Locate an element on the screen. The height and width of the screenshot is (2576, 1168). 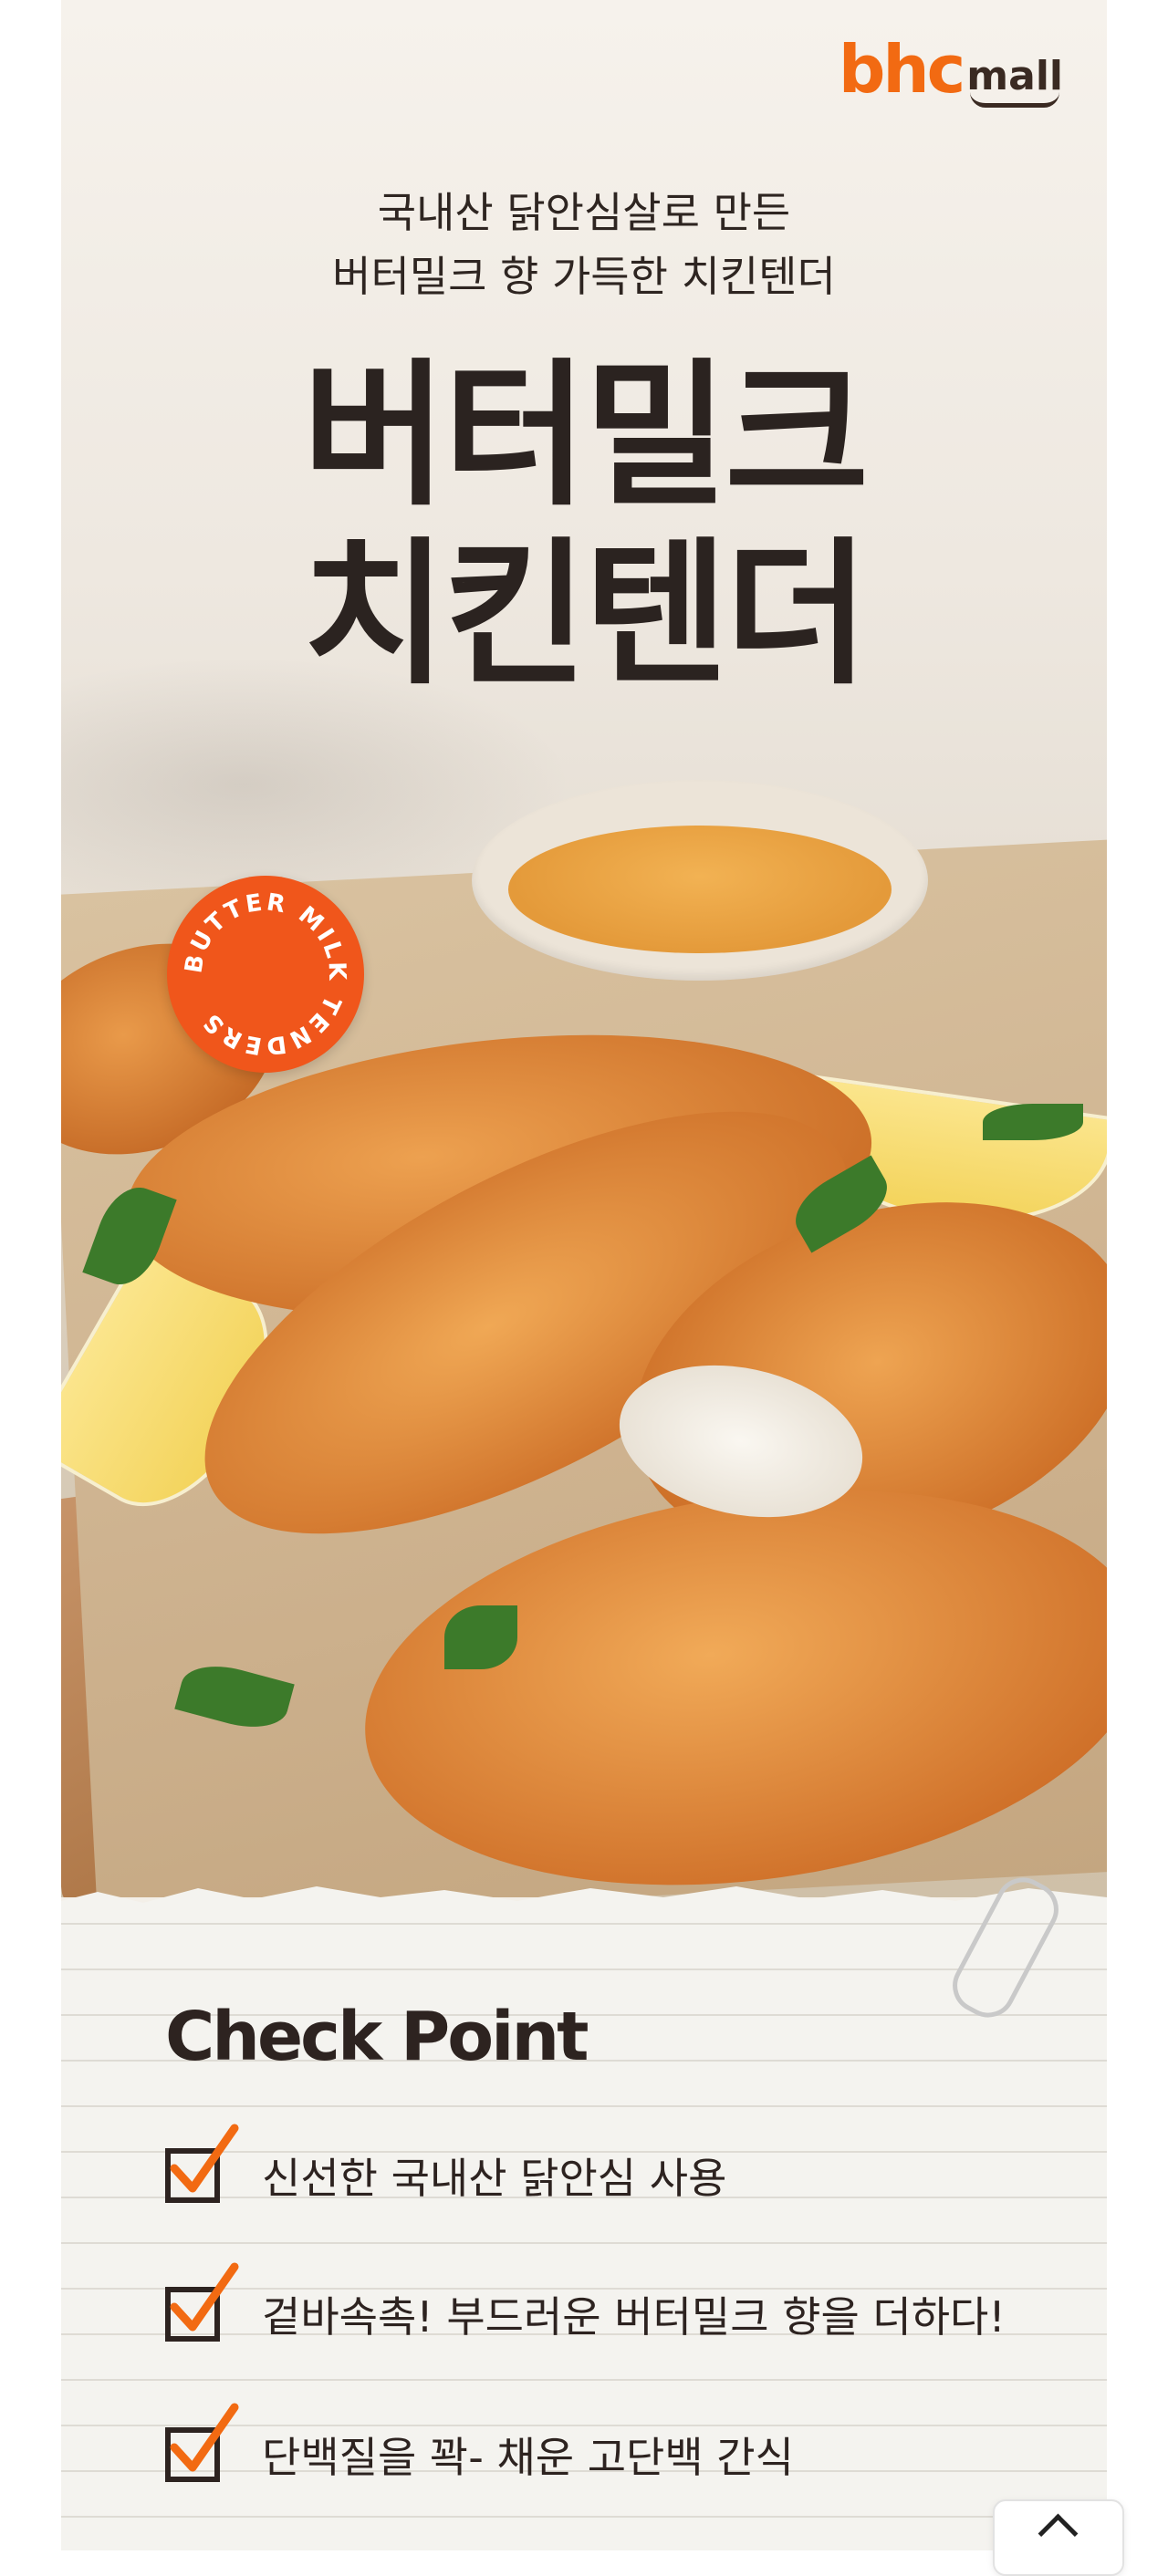
product-headline: 버터밀크 치킨텐더 is located at coordinates (584, 525).